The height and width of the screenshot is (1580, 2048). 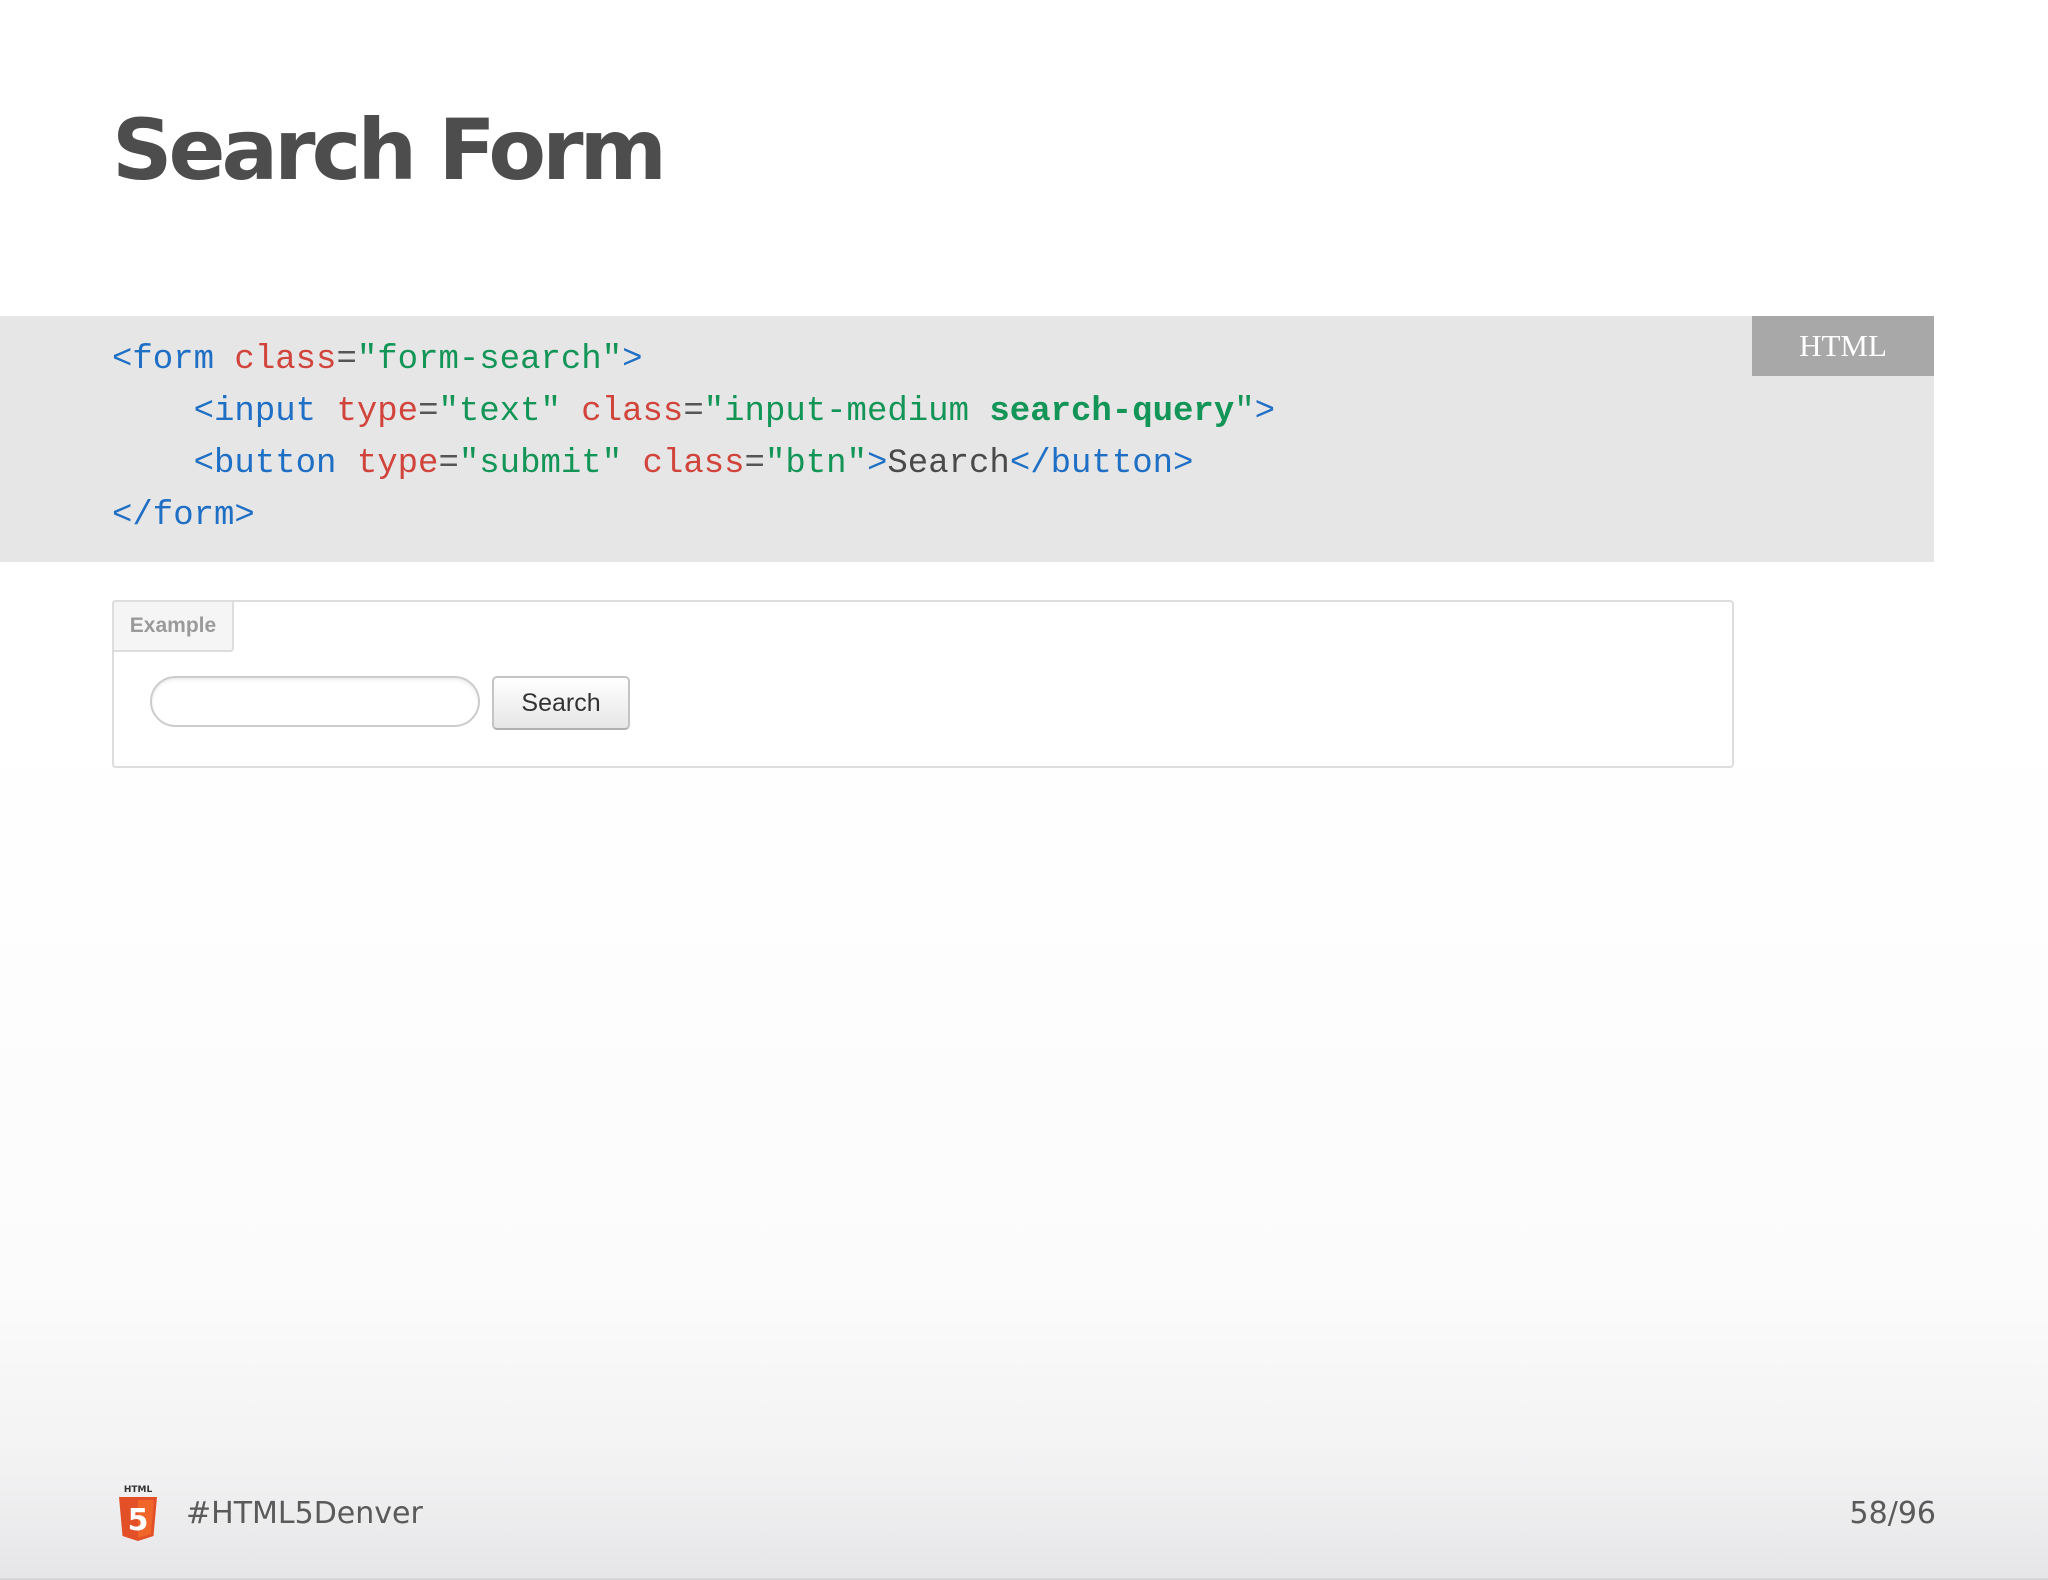 What do you see at coordinates (923, 684) in the screenshot?
I see `example-panel: Example Search` at bounding box center [923, 684].